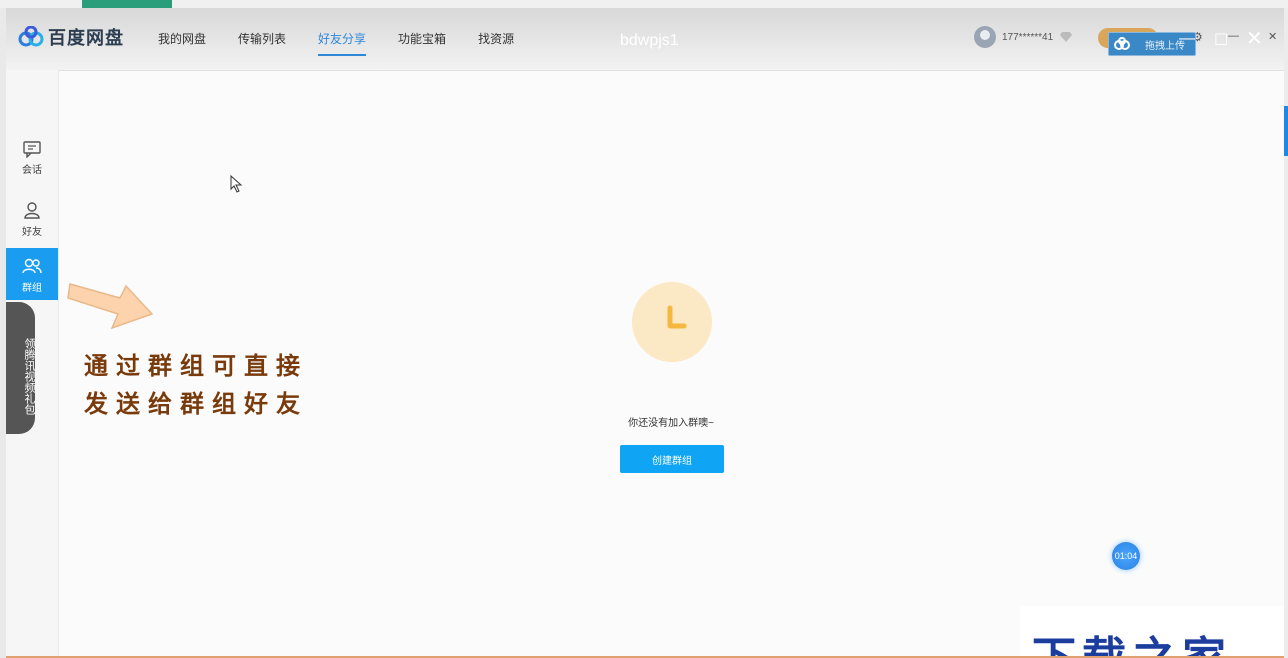 The height and width of the screenshot is (658, 1288). What do you see at coordinates (1233, 36) in the screenshot?
I see `small-minimize-icon: —` at bounding box center [1233, 36].